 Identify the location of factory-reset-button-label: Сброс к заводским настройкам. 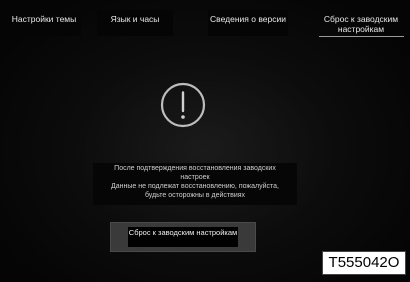
(183, 237).